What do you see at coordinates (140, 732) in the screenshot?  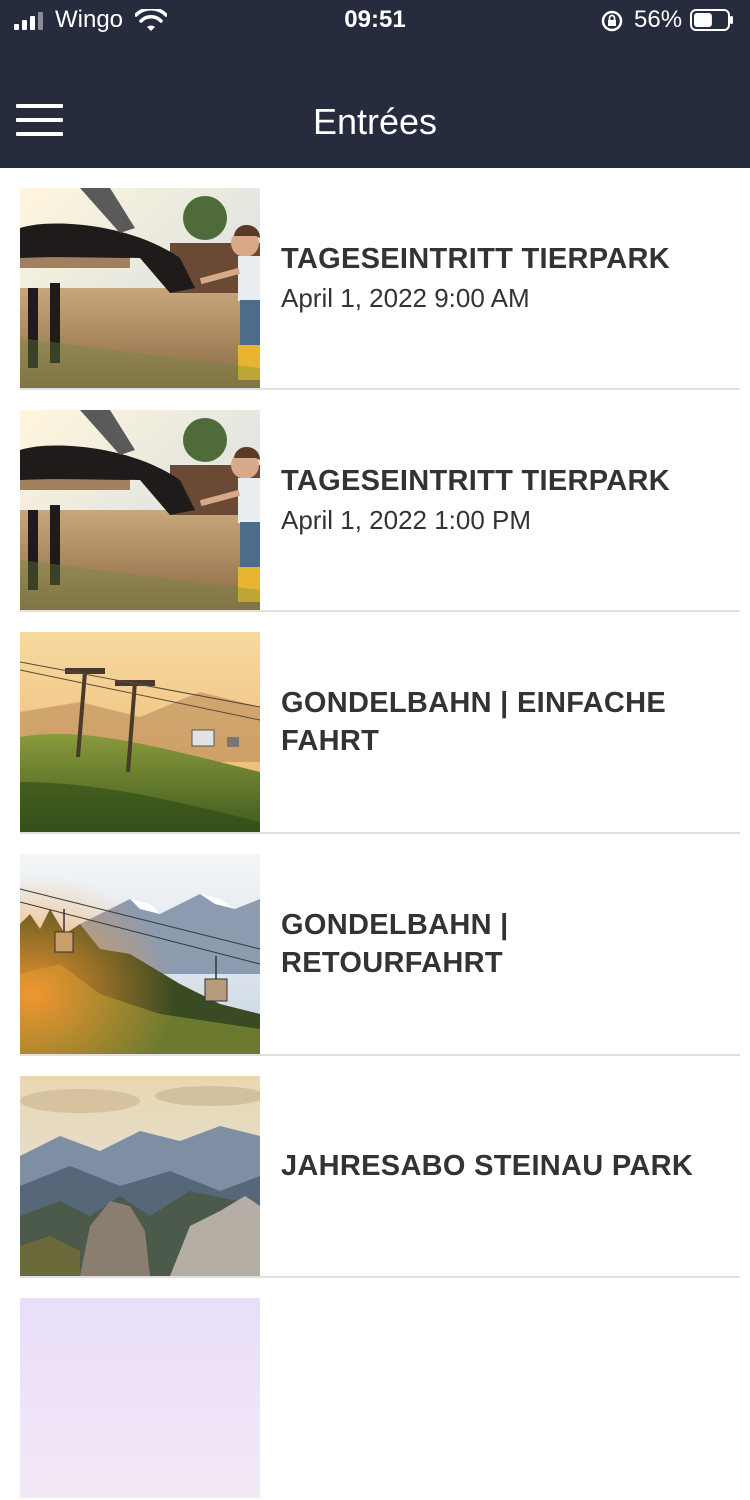 I see `gondola-sunset-photo` at bounding box center [140, 732].